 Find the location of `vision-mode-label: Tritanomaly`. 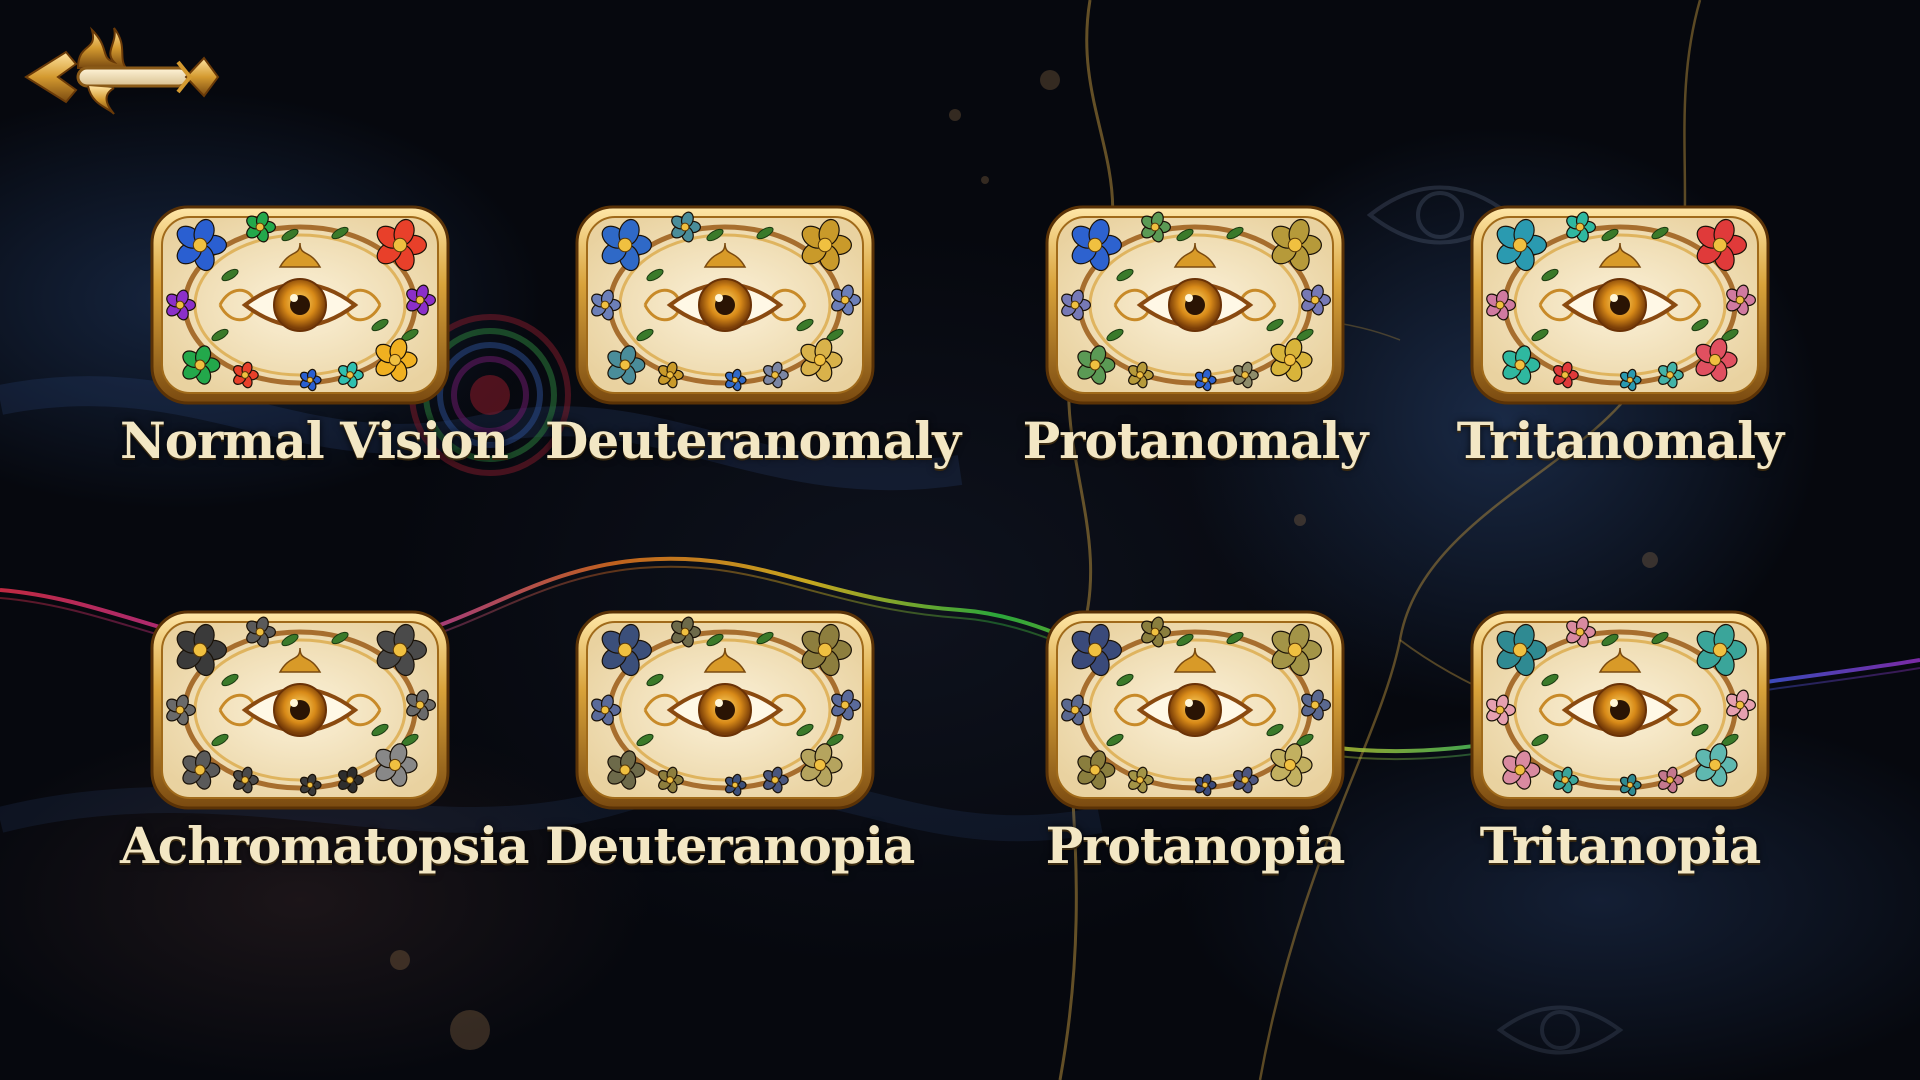

vision-mode-label: Tritanomaly is located at coordinates (1620, 440).